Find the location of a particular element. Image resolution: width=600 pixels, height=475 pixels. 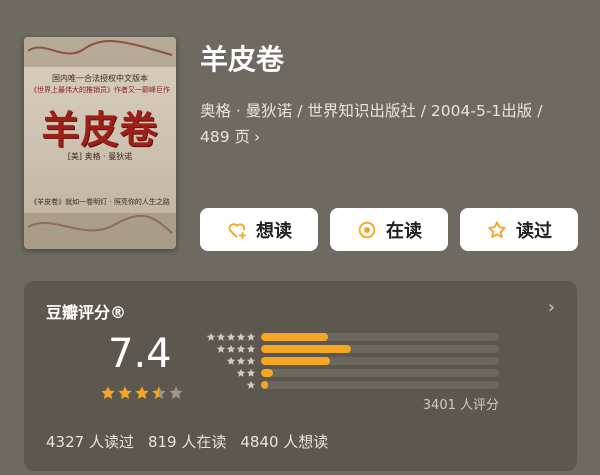

cover-author: [美] 奥格 · 曼狄诺 is located at coordinates (100, 156).